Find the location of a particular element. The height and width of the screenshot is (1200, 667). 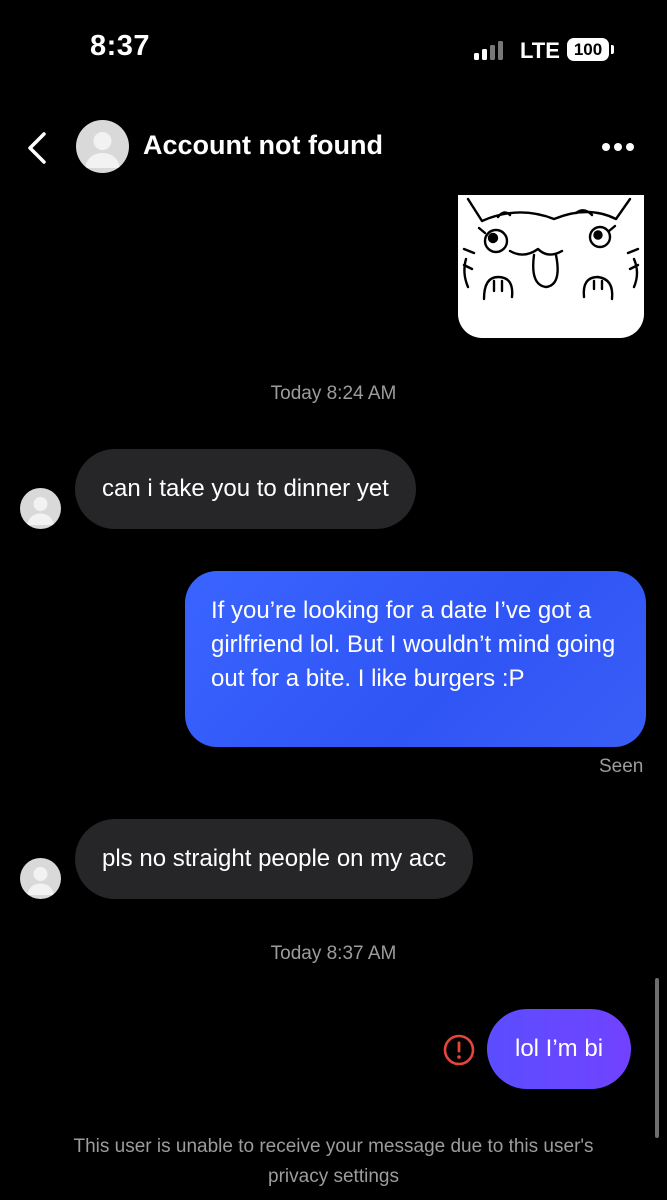

more-options-button is located at coordinates (618, 148).